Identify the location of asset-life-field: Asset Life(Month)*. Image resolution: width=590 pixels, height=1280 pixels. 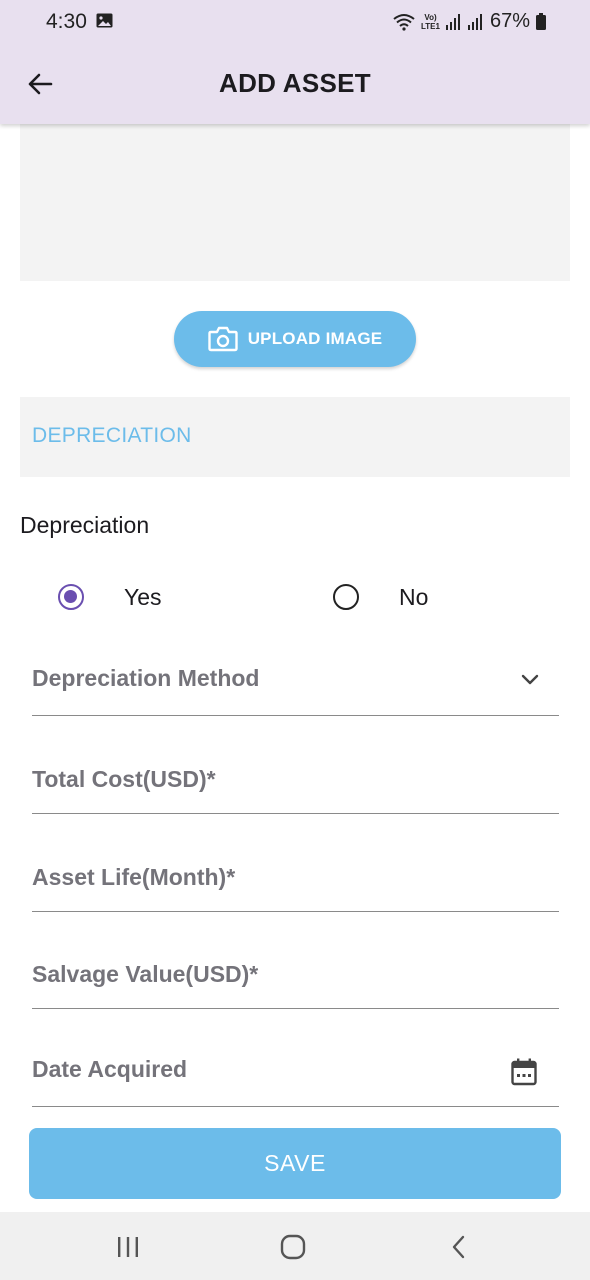
(295, 880).